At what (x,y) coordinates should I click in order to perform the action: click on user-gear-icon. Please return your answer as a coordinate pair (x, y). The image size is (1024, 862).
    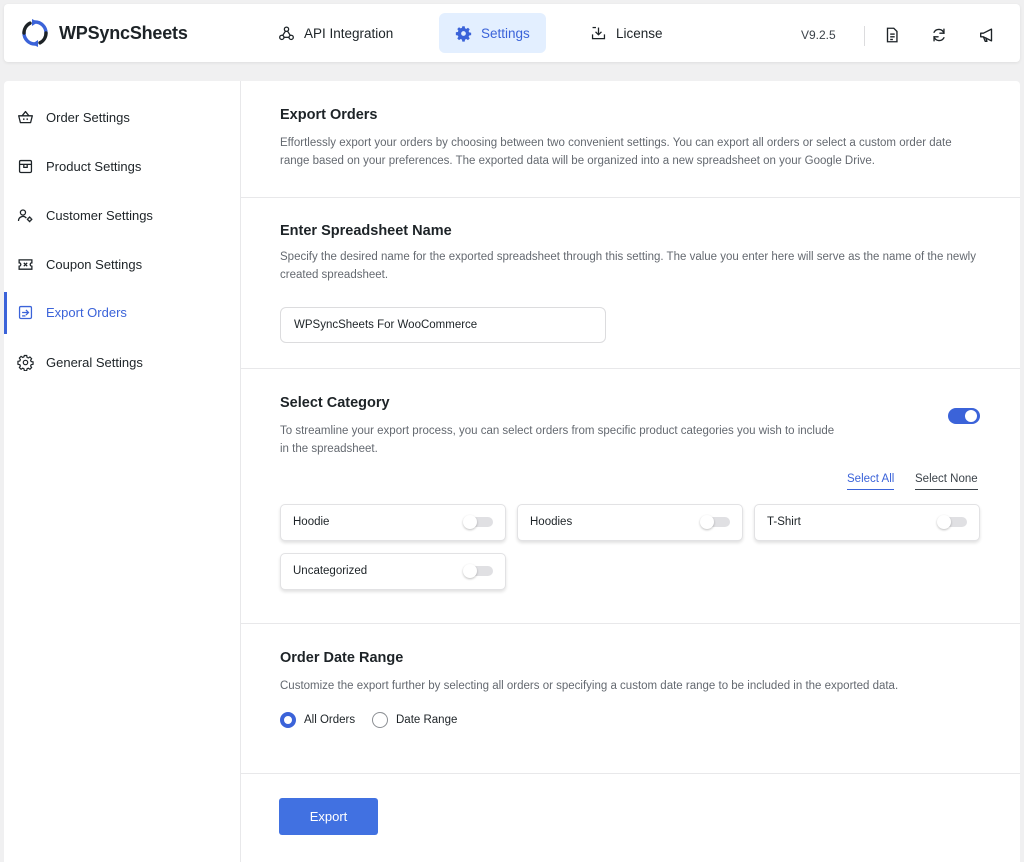
    Looking at the image, I should click on (25, 215).